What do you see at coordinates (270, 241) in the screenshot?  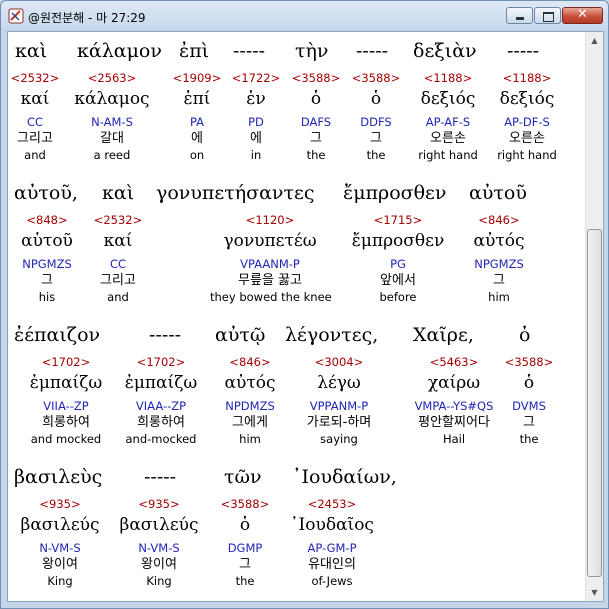 I see `lemma: γονυπετέω` at bounding box center [270, 241].